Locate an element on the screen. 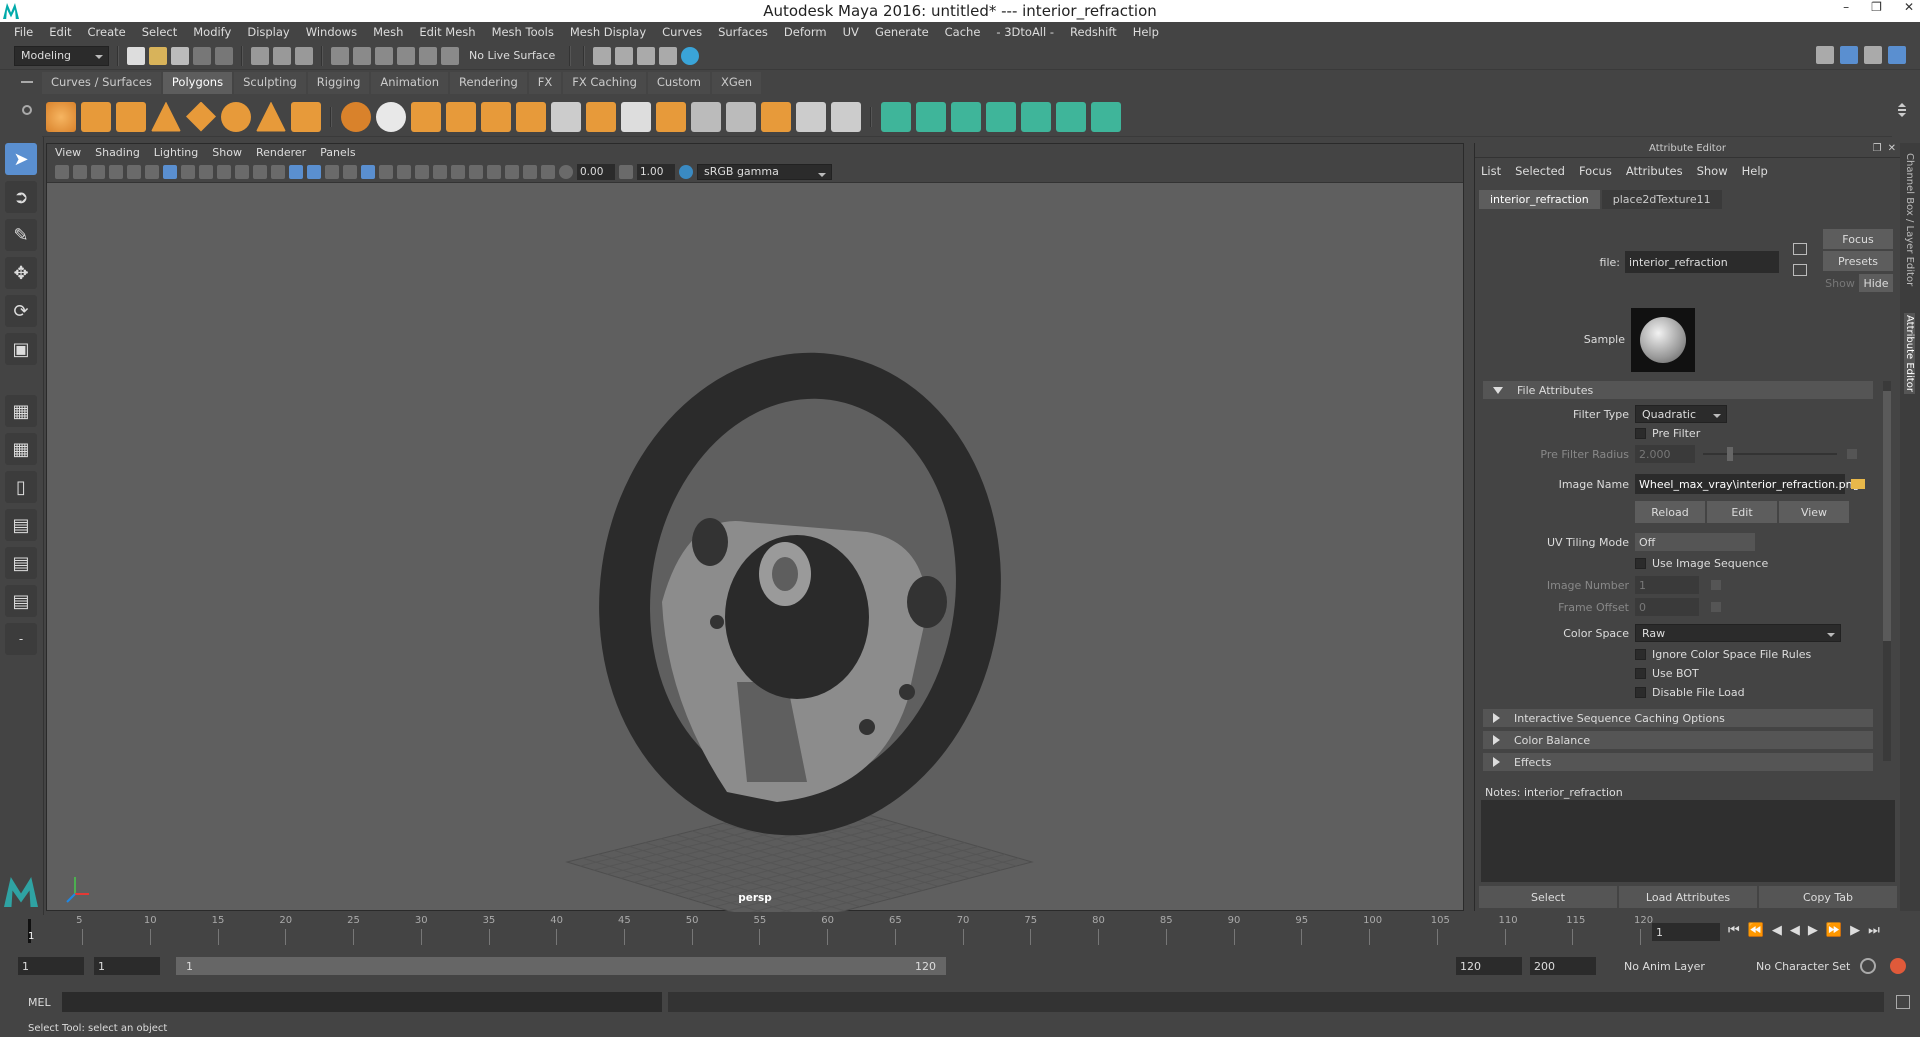  append-polygon-icon is located at coordinates (636, 116).